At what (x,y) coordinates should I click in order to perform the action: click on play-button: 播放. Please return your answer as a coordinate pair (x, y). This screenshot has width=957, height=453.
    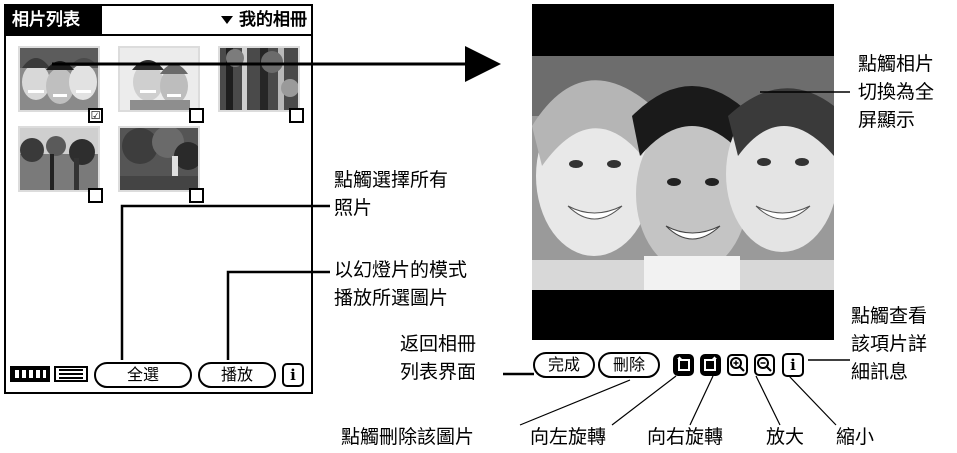
    Looking at the image, I should click on (237, 375).